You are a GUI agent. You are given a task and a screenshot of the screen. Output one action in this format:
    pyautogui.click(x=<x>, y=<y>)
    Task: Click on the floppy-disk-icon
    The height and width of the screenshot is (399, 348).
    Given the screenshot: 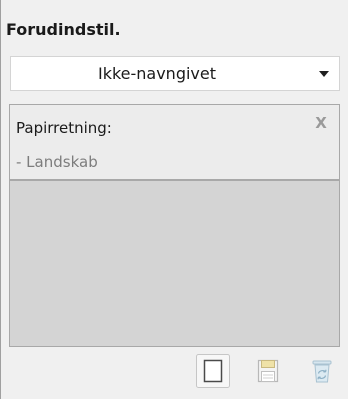 What is the action you would take?
    pyautogui.click(x=268, y=371)
    